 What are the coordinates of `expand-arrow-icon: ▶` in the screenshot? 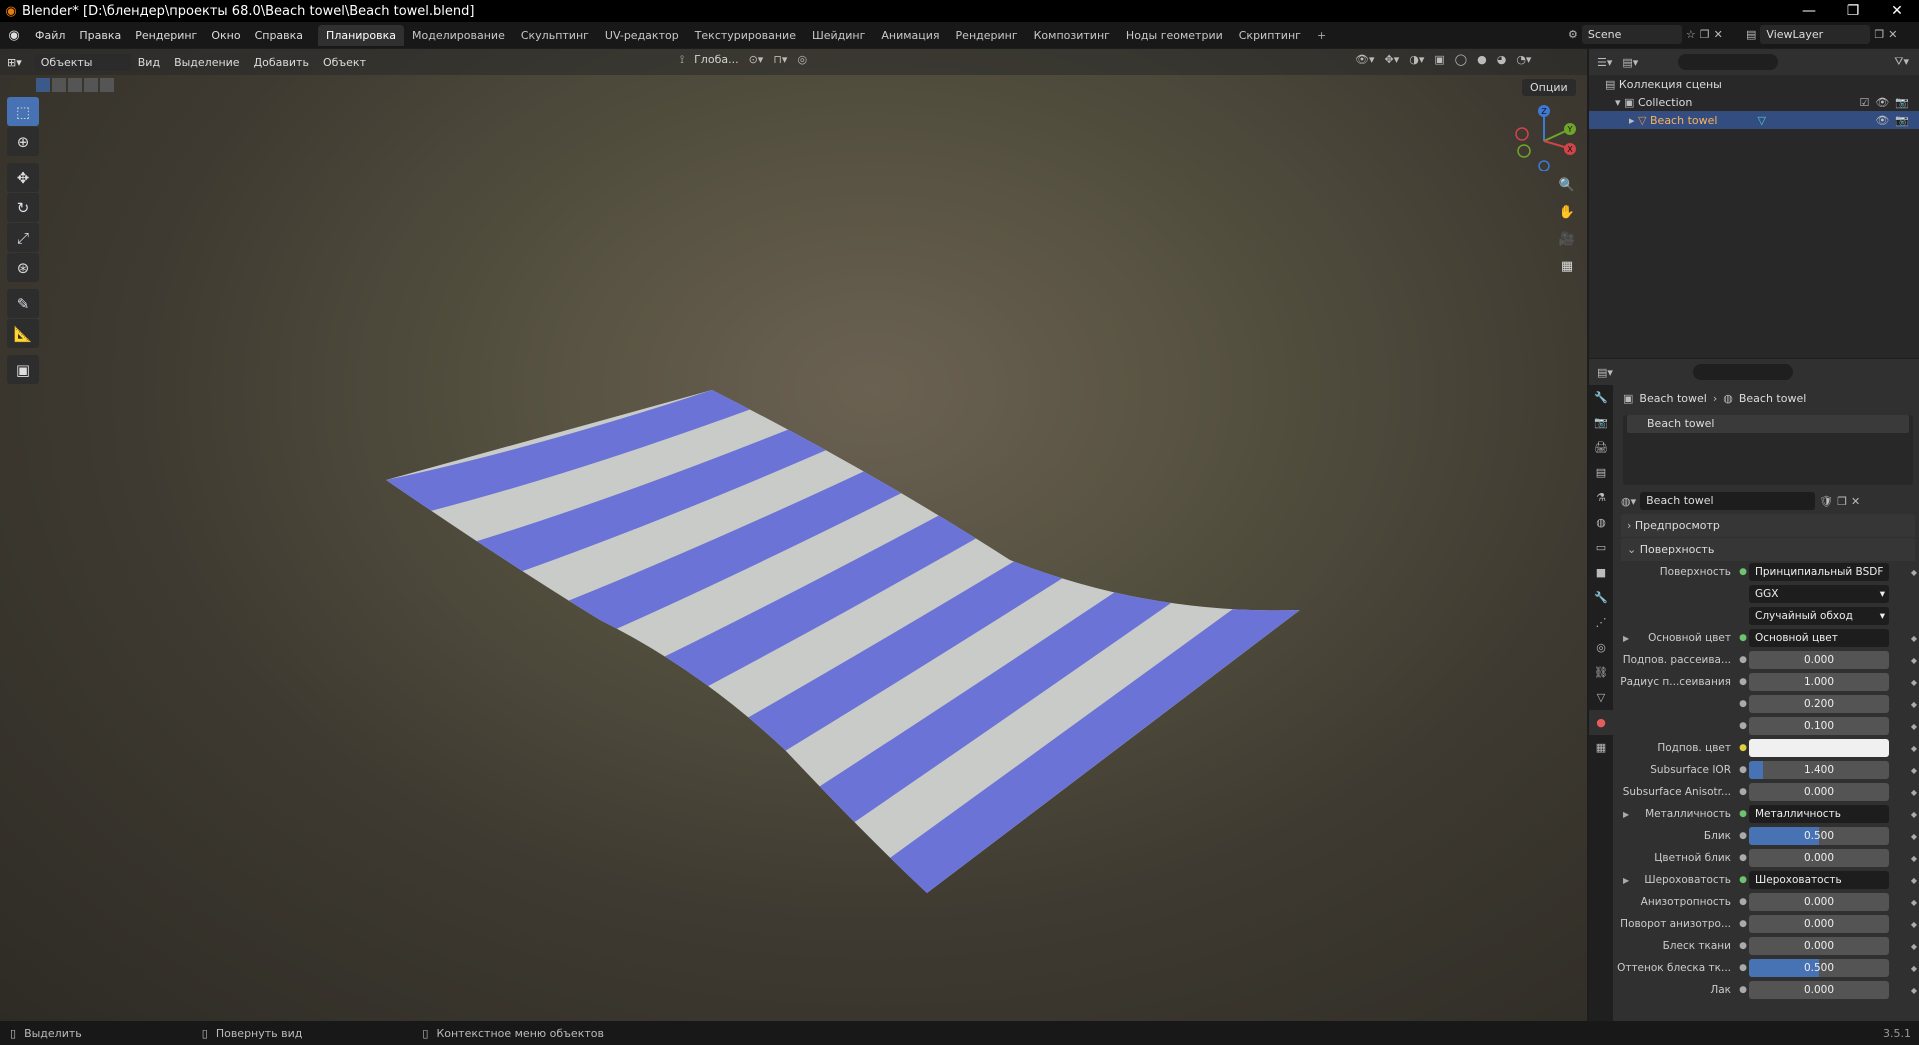 It's located at (1626, 814).